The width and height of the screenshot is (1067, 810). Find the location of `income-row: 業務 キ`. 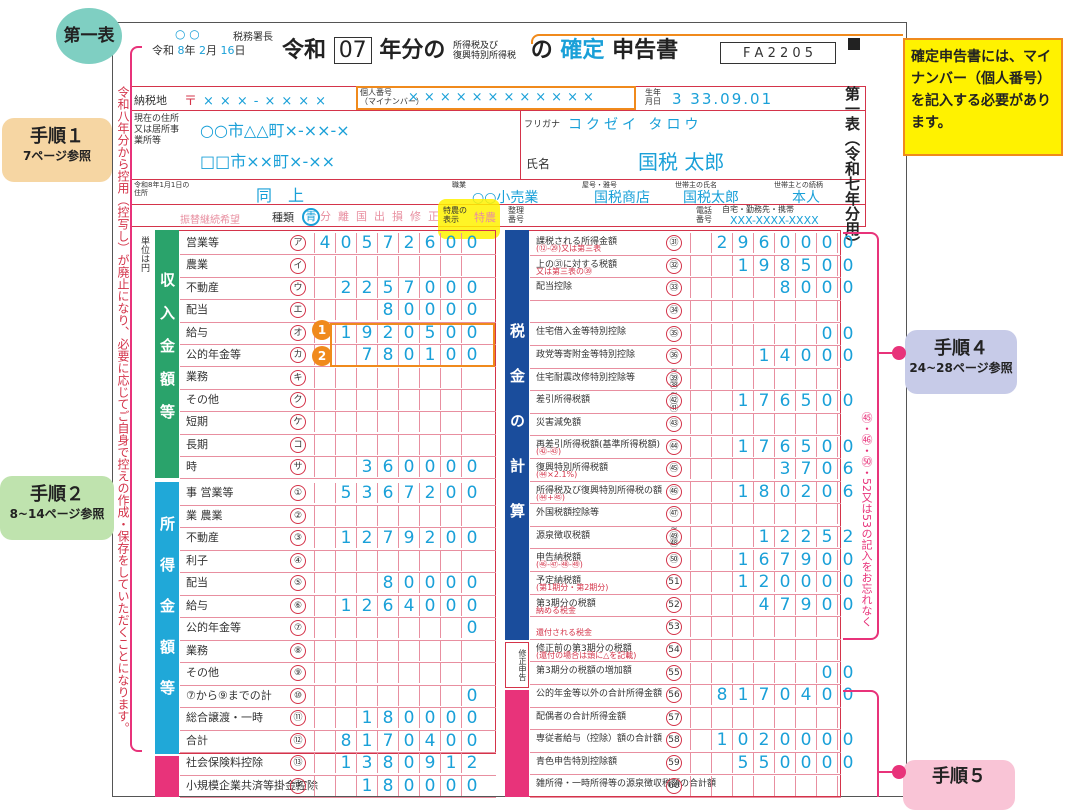

income-row: 業務 キ is located at coordinates (338, 377).